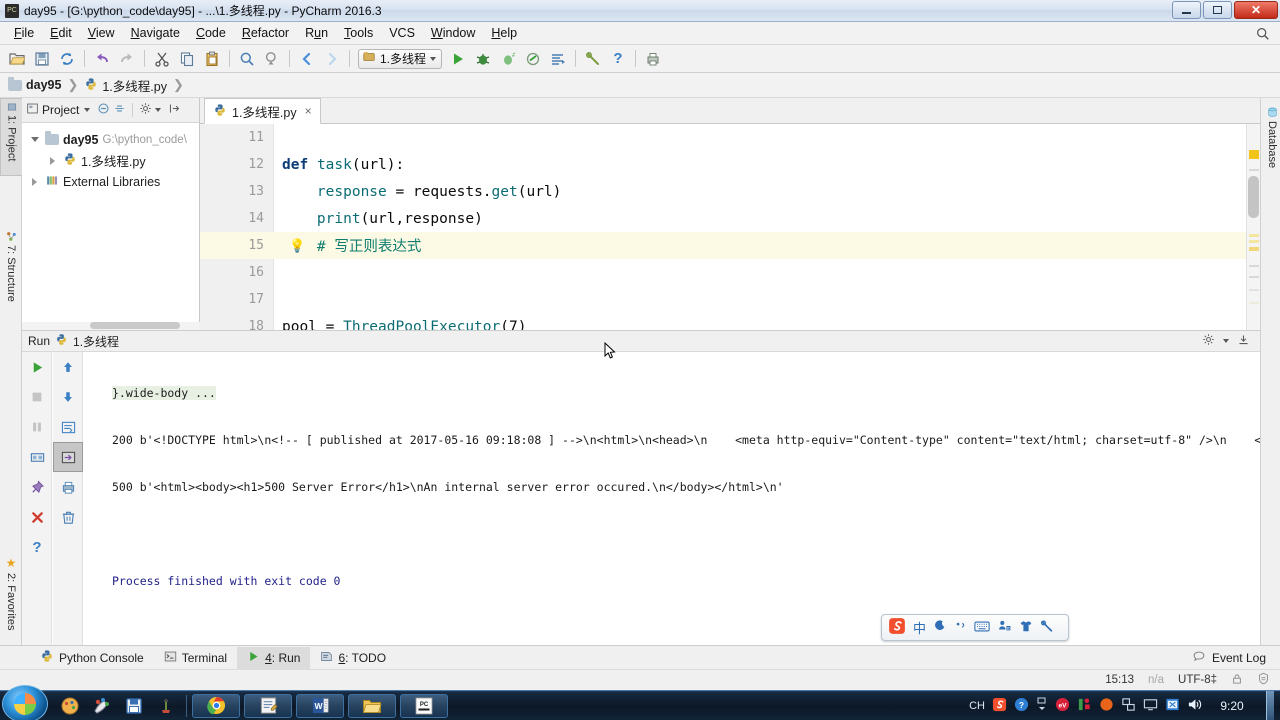  Describe the element at coordinates (87, 110) in the screenshot. I see `project-view-chevron-icon` at that location.